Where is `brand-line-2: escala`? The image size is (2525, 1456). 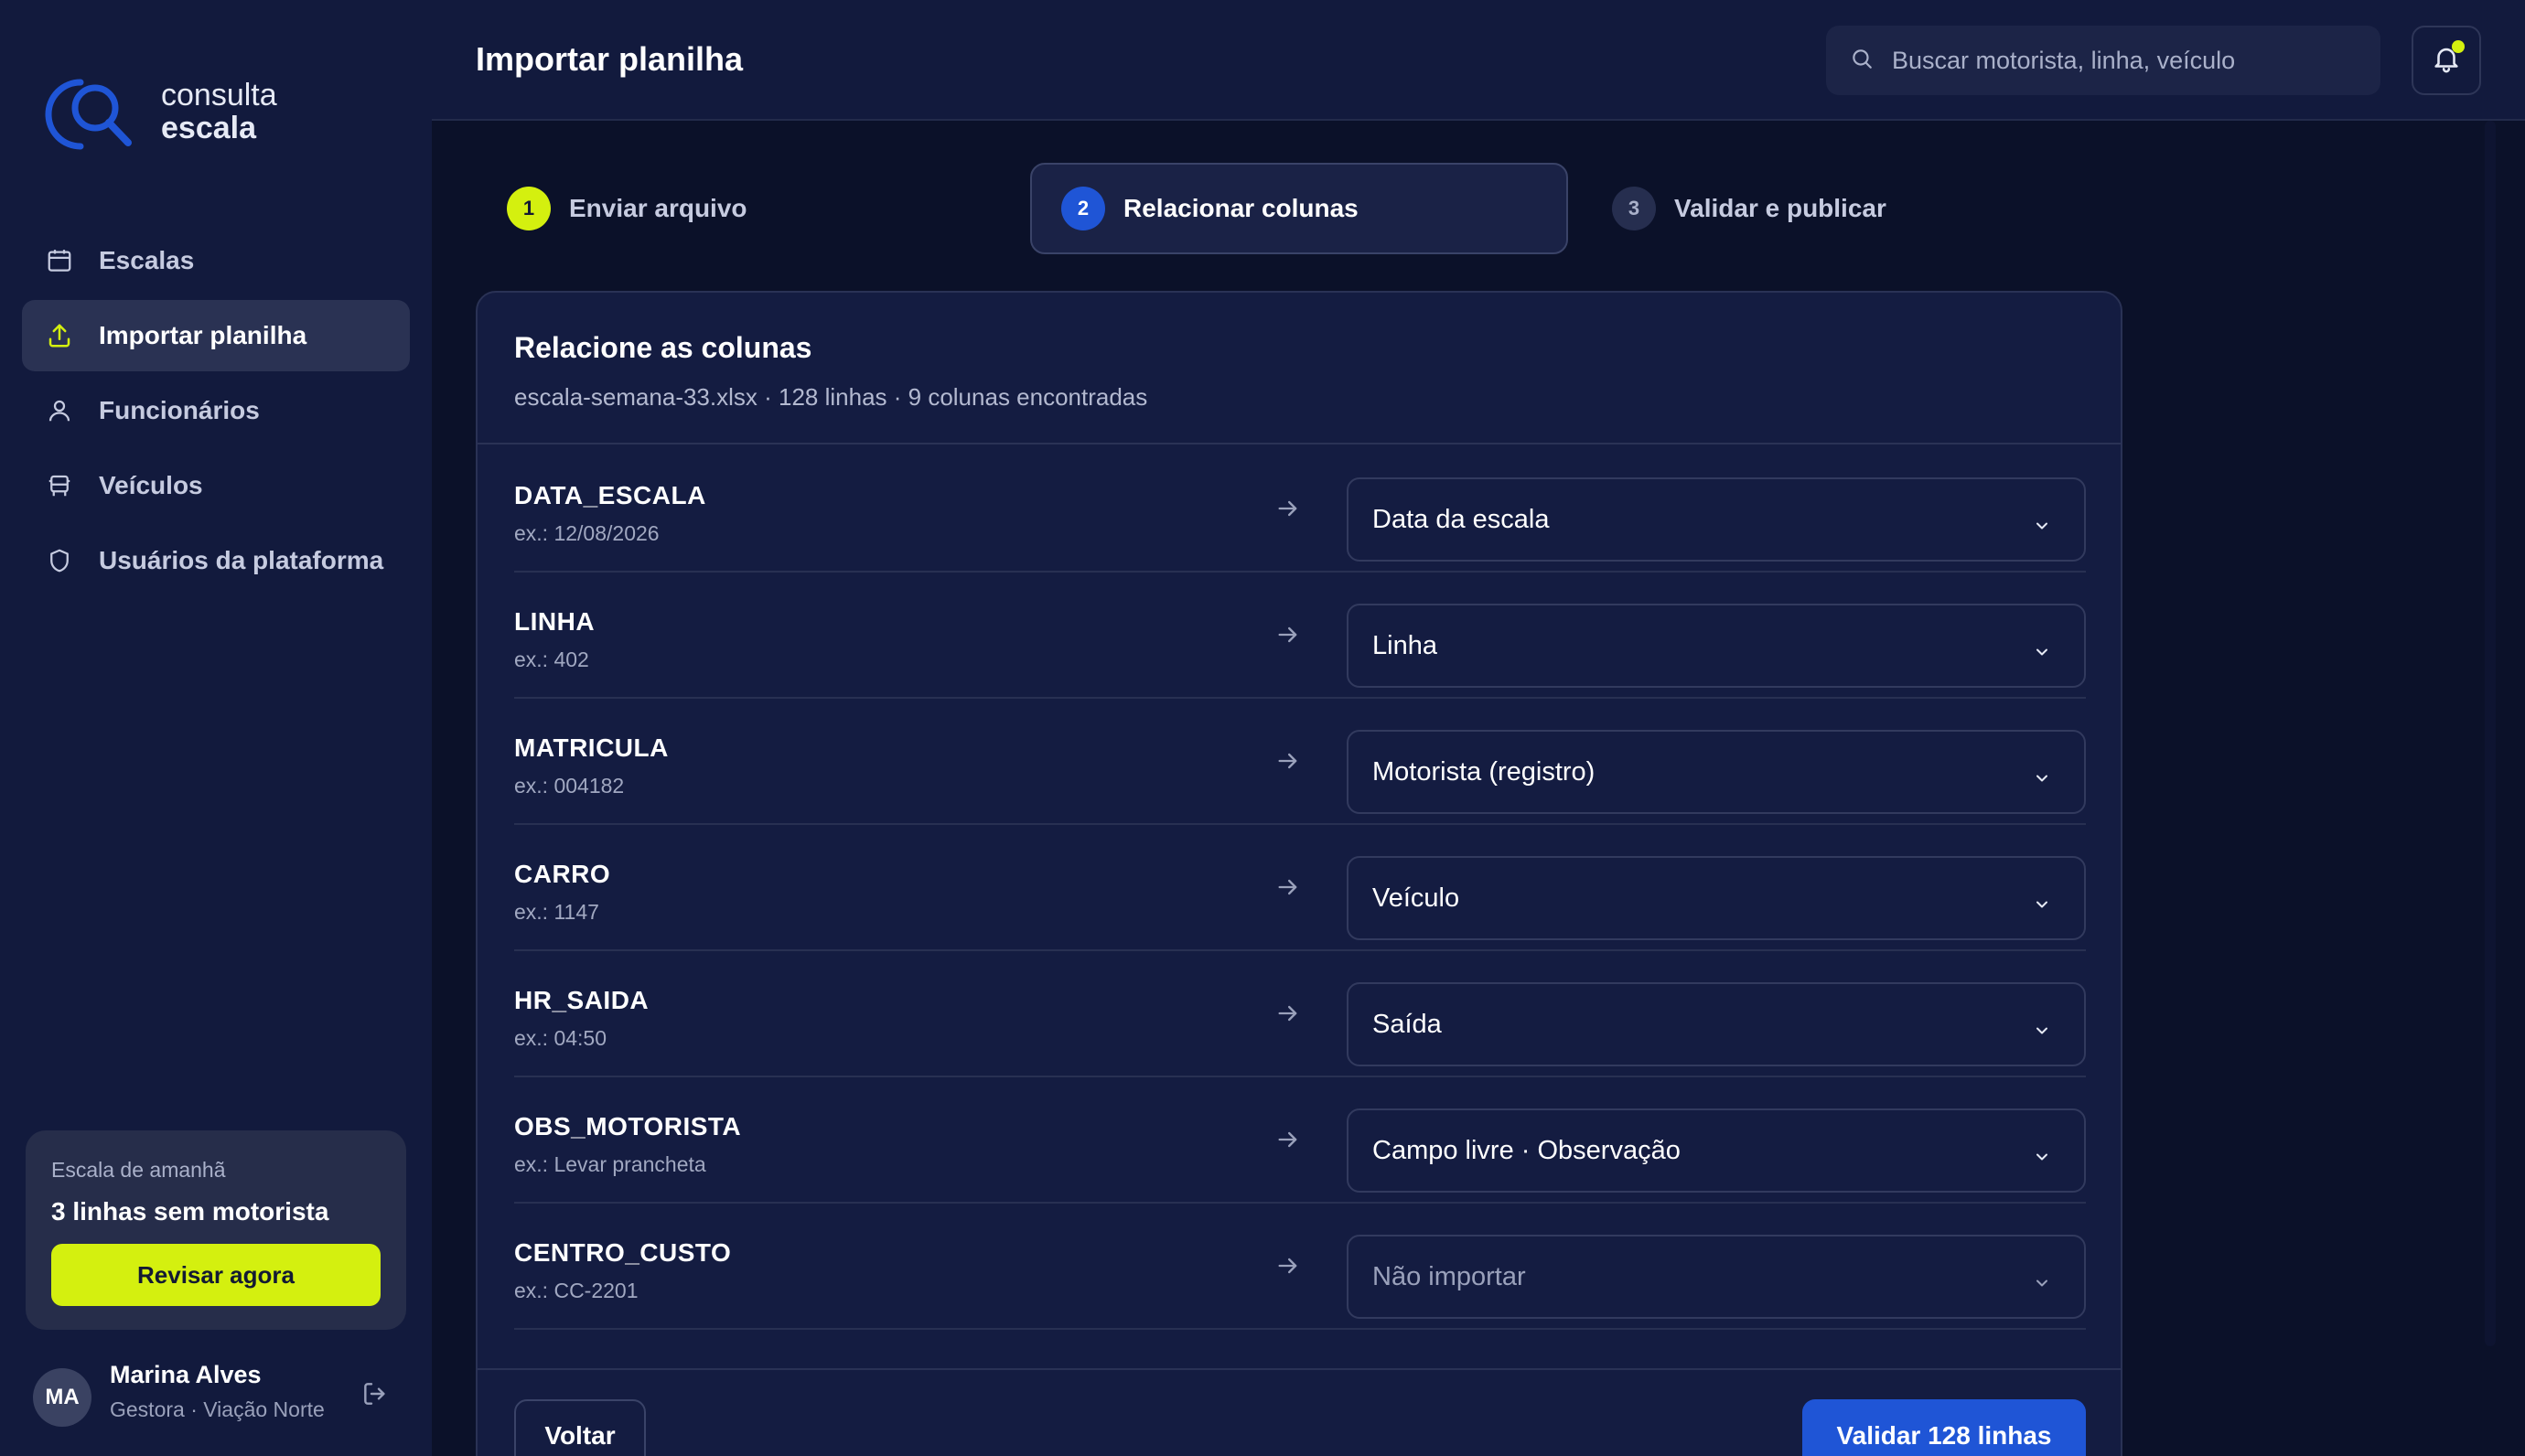 brand-line-2: escala is located at coordinates (208, 128).